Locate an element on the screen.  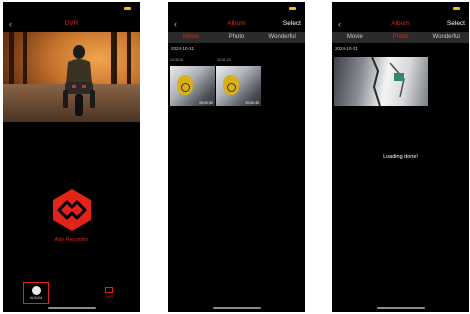
motorcycle-rider-graphic is located at coordinates (79, 80).